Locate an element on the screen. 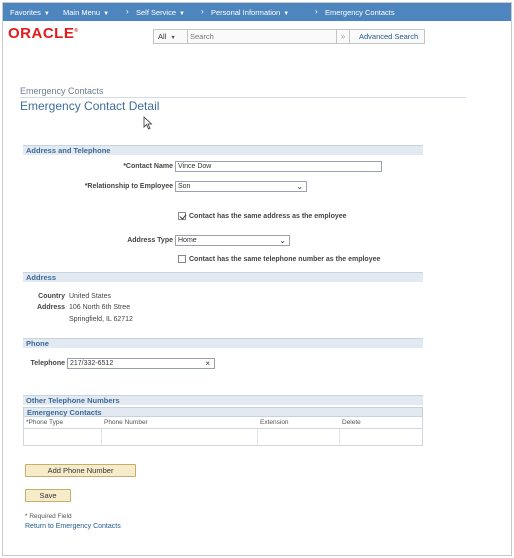 This screenshot has height=558, width=514. column-delete: Delete is located at coordinates (351, 422).